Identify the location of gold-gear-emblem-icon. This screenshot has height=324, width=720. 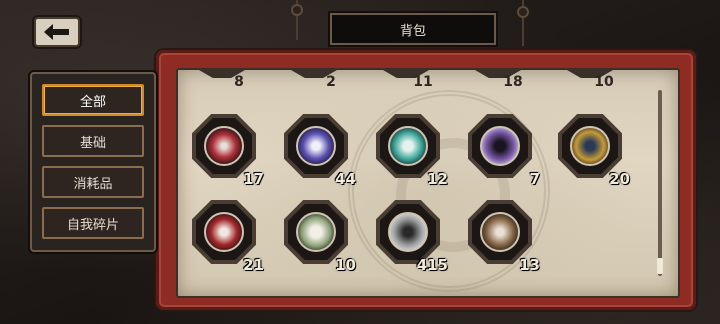
(590, 146).